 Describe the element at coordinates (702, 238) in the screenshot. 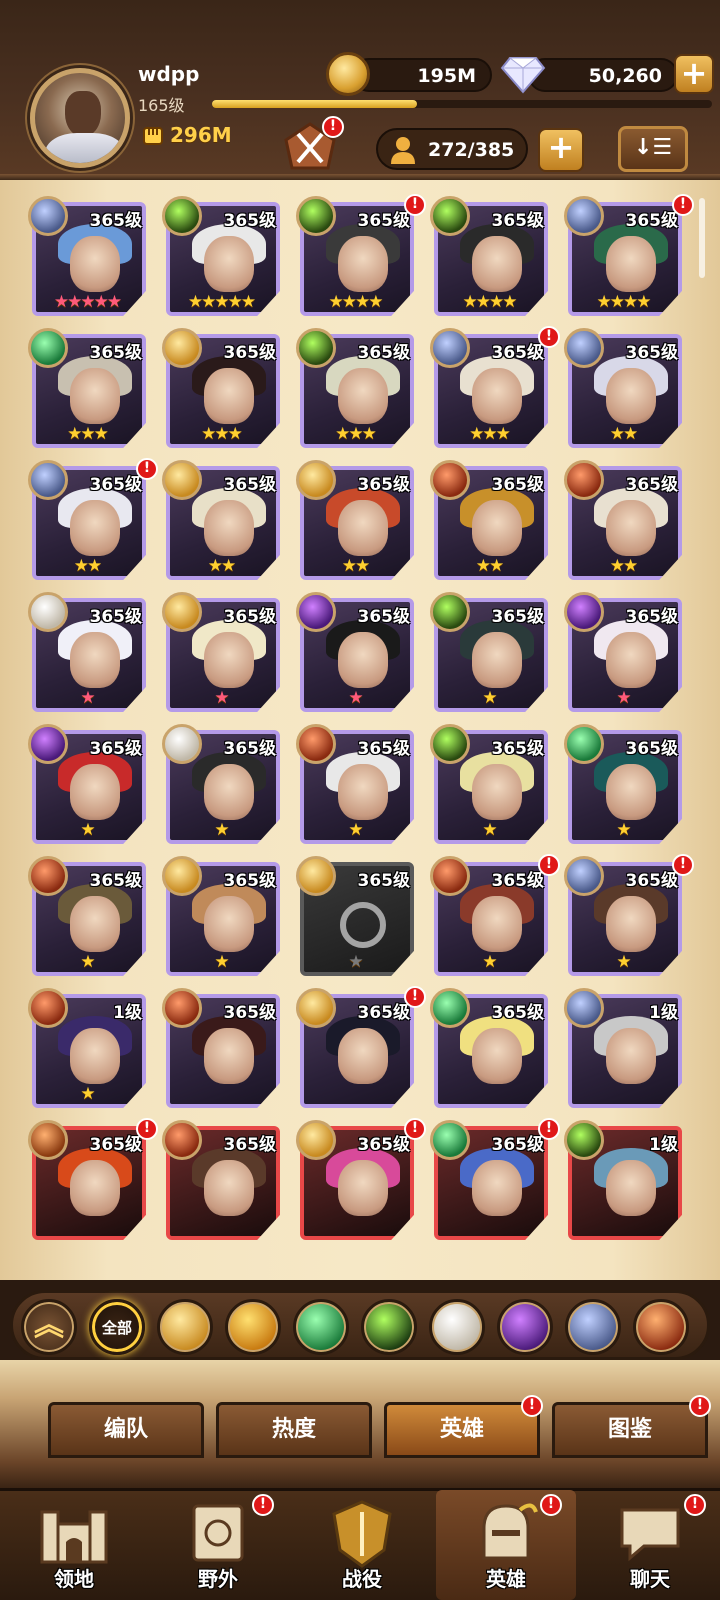

I see `hero-list-scrollbar` at that location.